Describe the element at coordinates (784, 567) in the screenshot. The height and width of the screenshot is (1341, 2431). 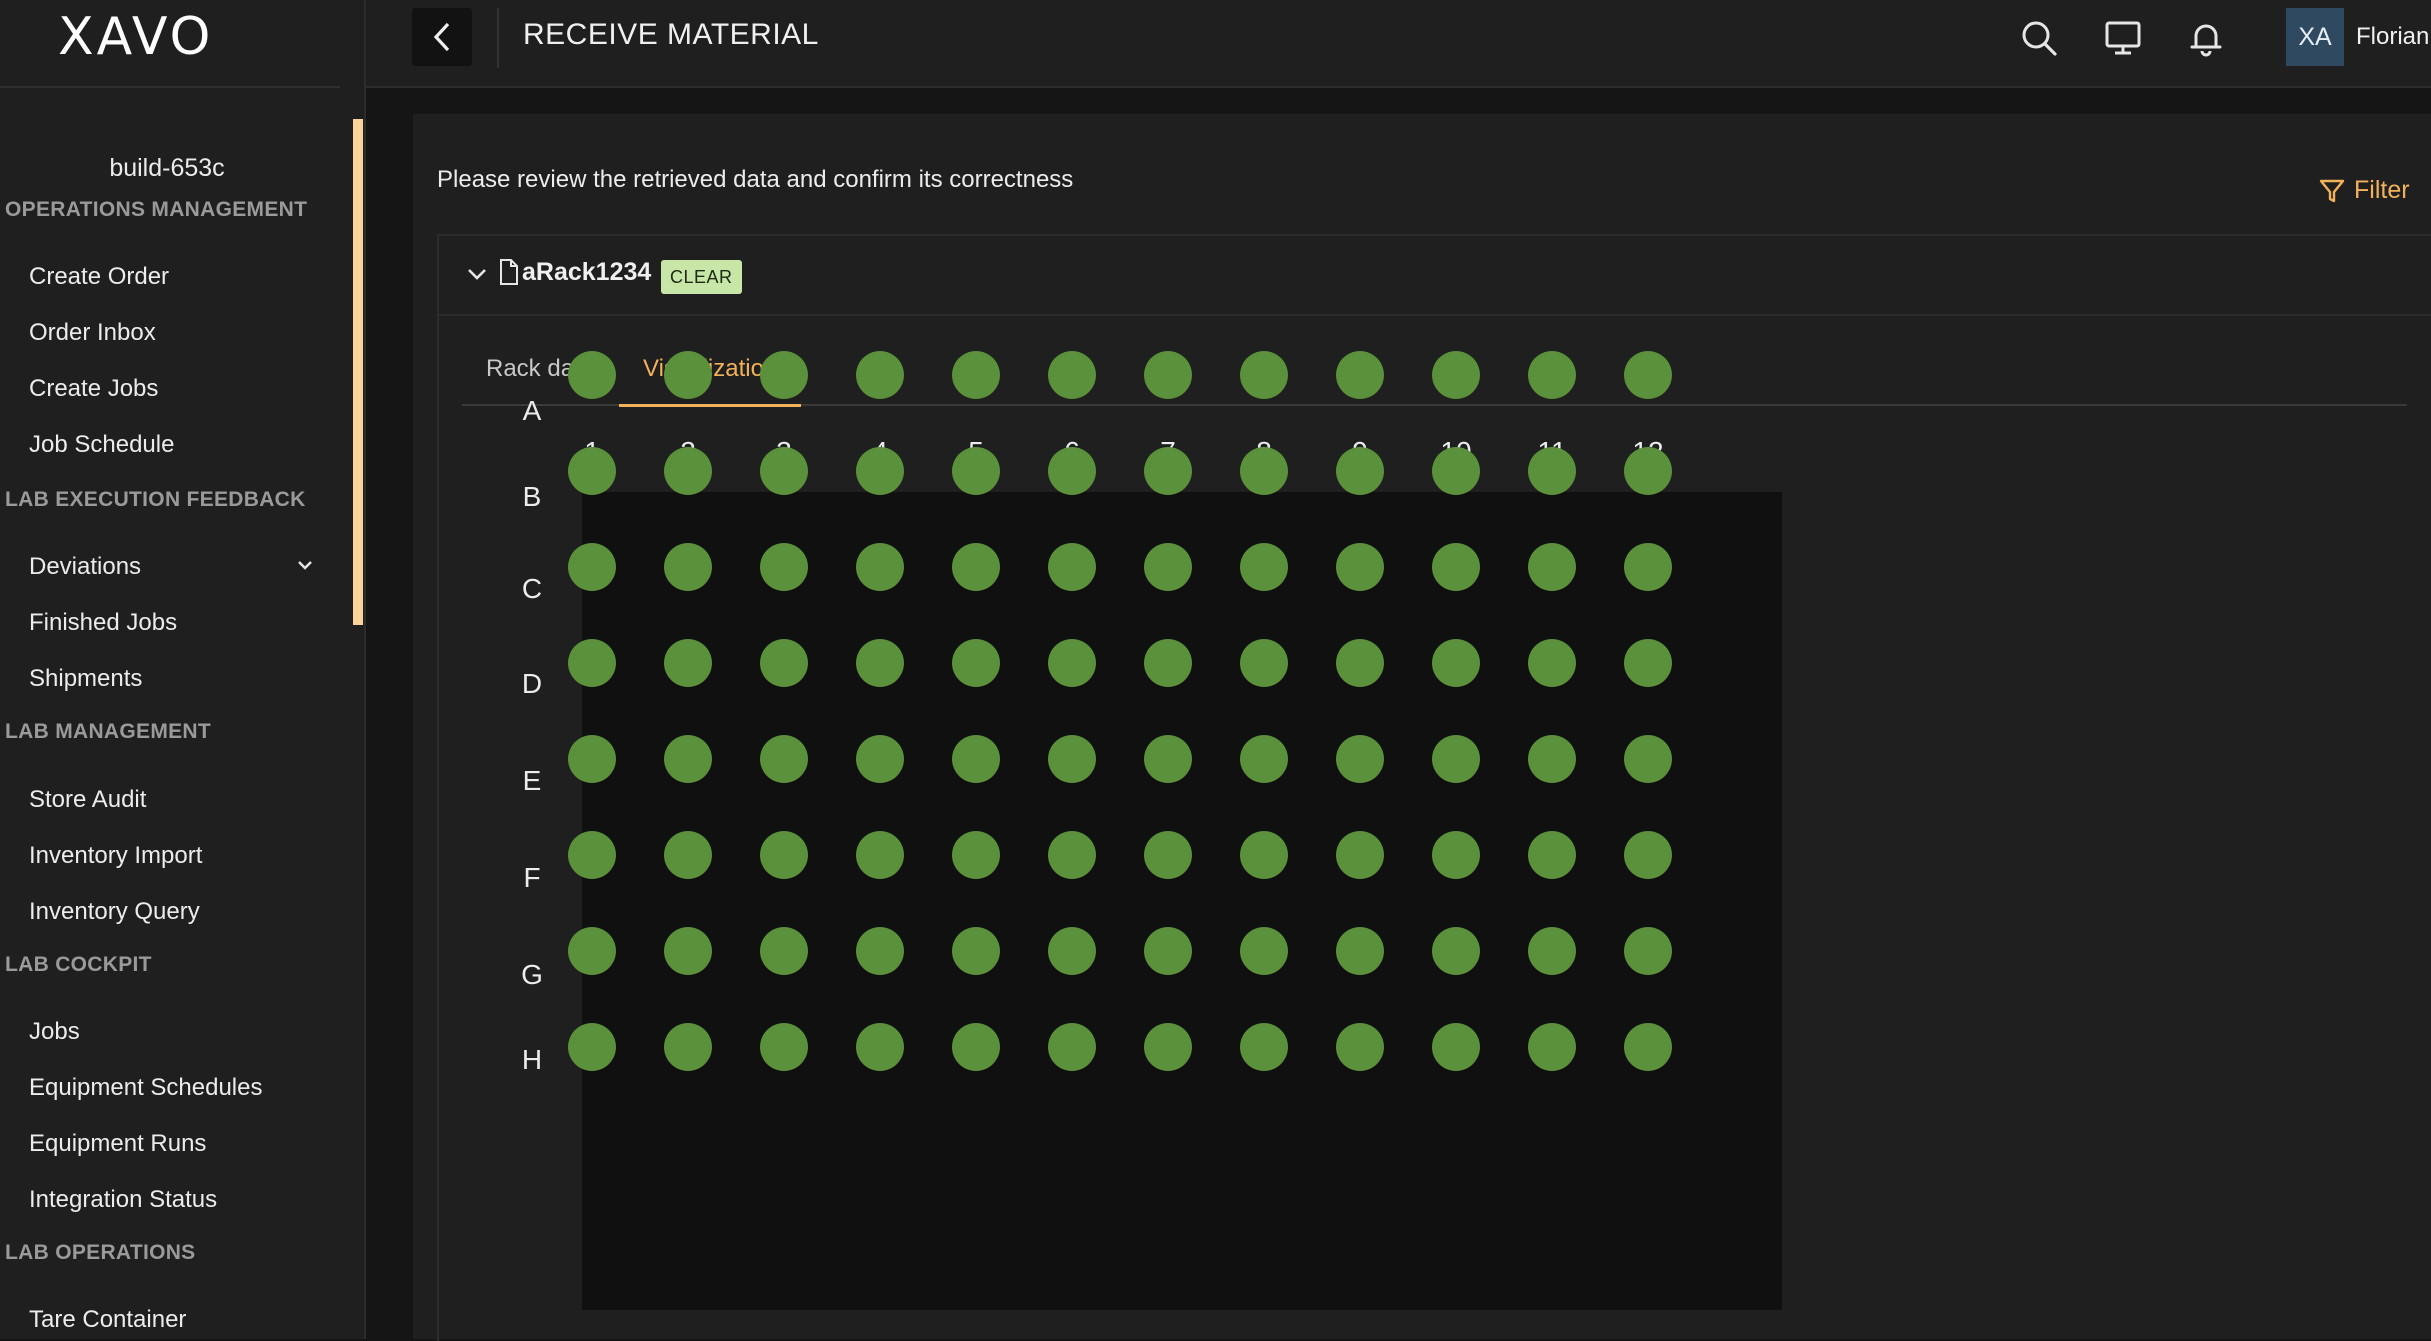
I see `well-C3` at that location.